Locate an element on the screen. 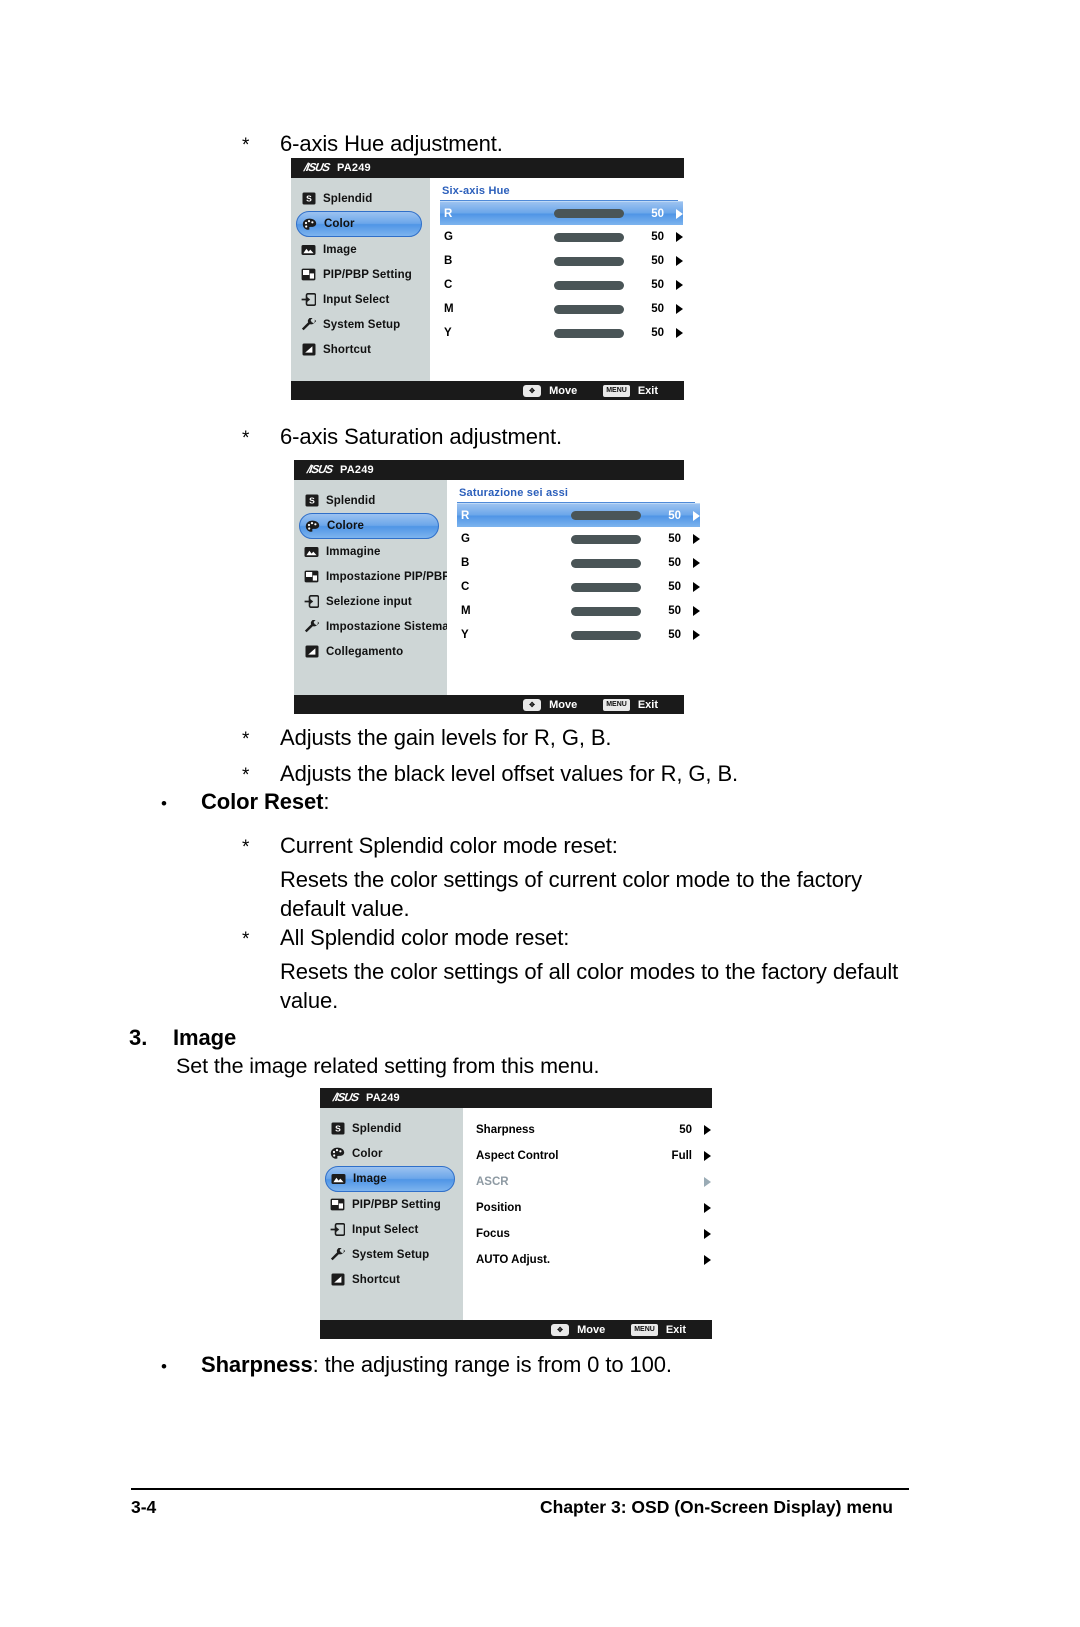 This screenshot has height=1627, width=1080. gain-row: * Adjusts the gain levels for R, G, B. is located at coordinates (616, 740).